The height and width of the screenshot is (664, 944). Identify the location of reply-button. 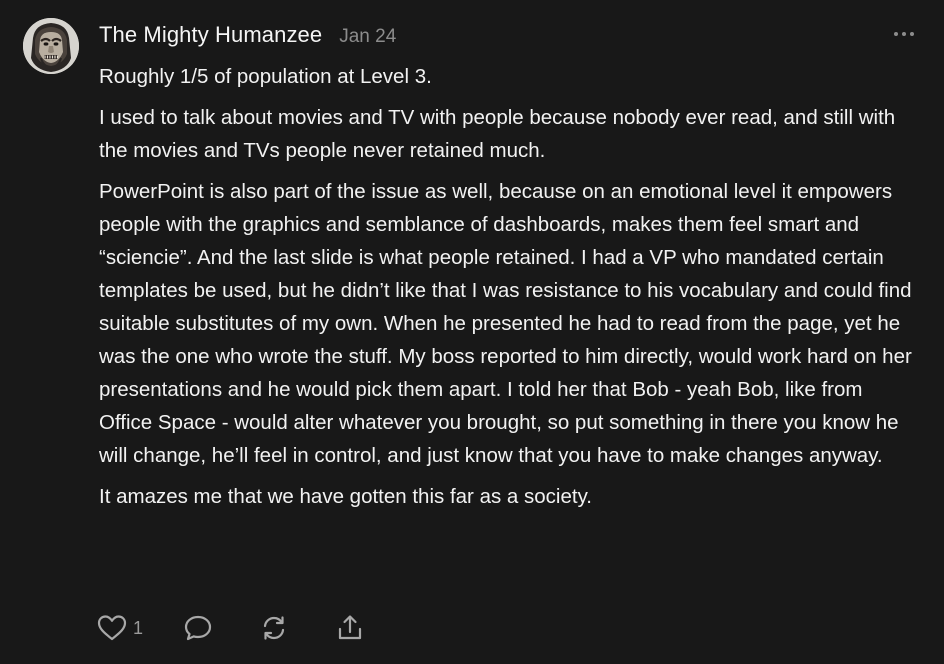
(198, 628).